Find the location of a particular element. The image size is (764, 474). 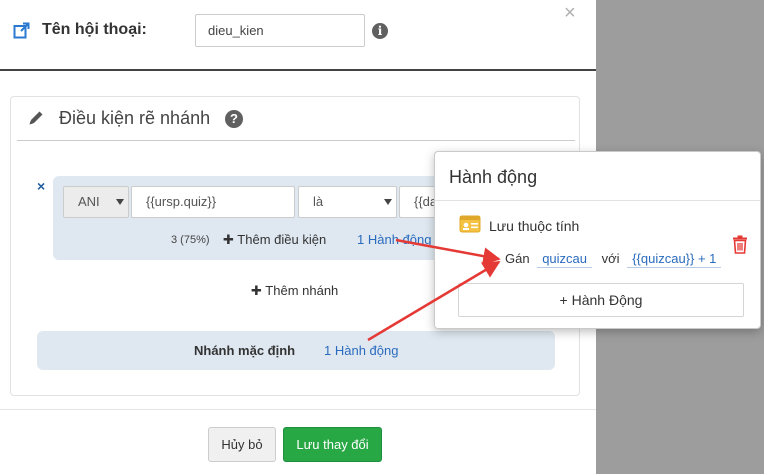

comparison-operator-select: là is located at coordinates (347, 202).